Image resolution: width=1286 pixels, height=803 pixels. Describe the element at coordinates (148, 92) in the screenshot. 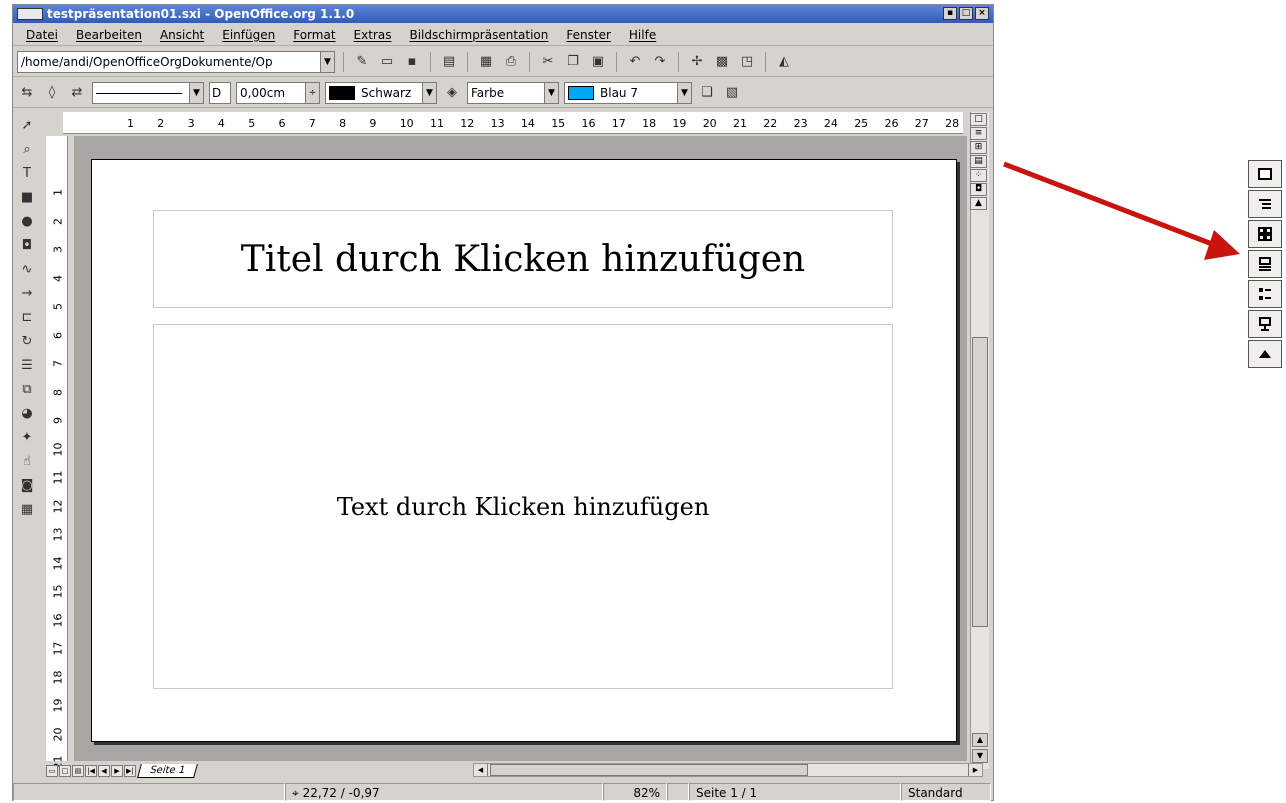

I see `line-style-select: ▼` at that location.